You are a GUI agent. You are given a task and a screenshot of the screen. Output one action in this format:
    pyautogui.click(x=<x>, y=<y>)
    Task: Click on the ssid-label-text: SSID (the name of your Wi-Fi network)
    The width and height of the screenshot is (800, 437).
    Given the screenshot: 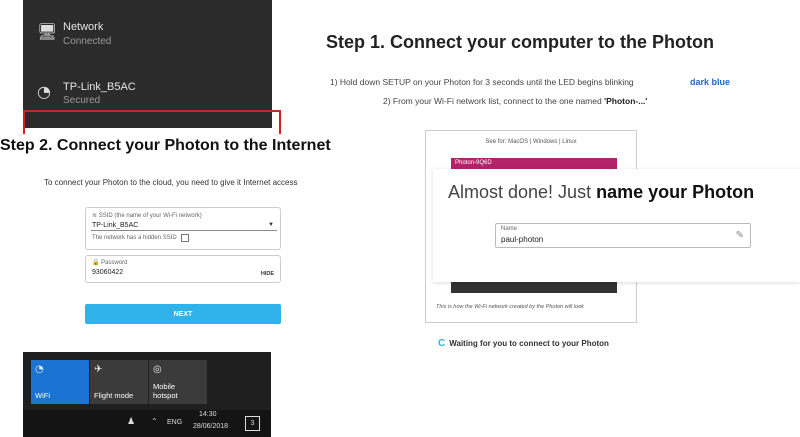 What is the action you would take?
    pyautogui.click(x=150, y=216)
    